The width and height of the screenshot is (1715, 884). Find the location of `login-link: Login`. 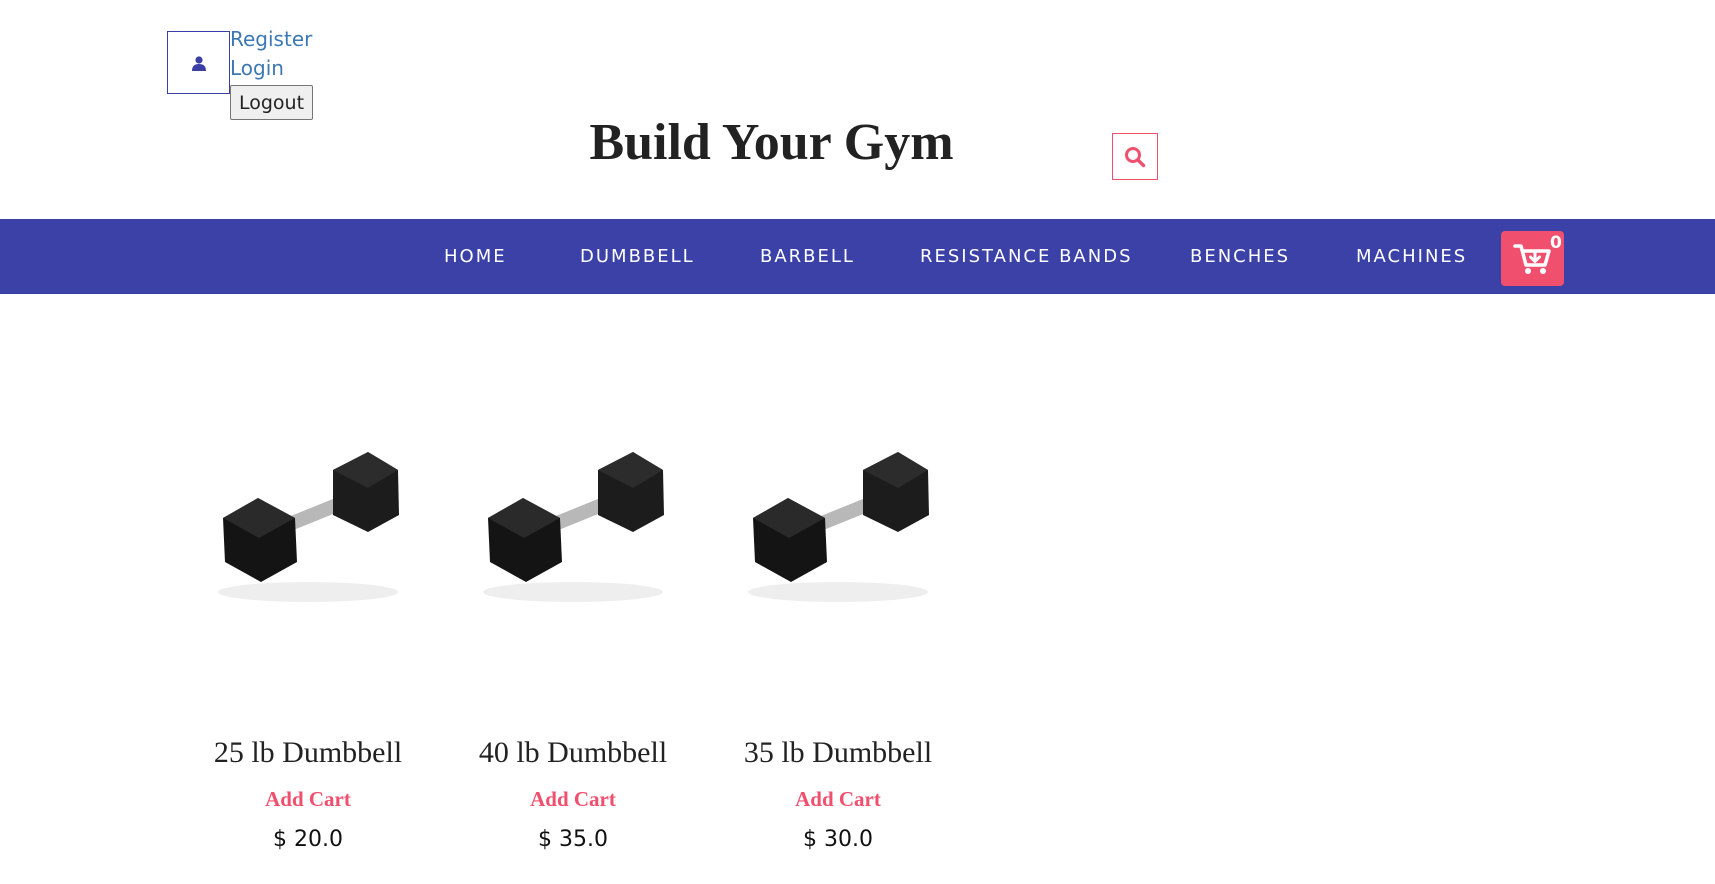

login-link: Login is located at coordinates (271, 68).